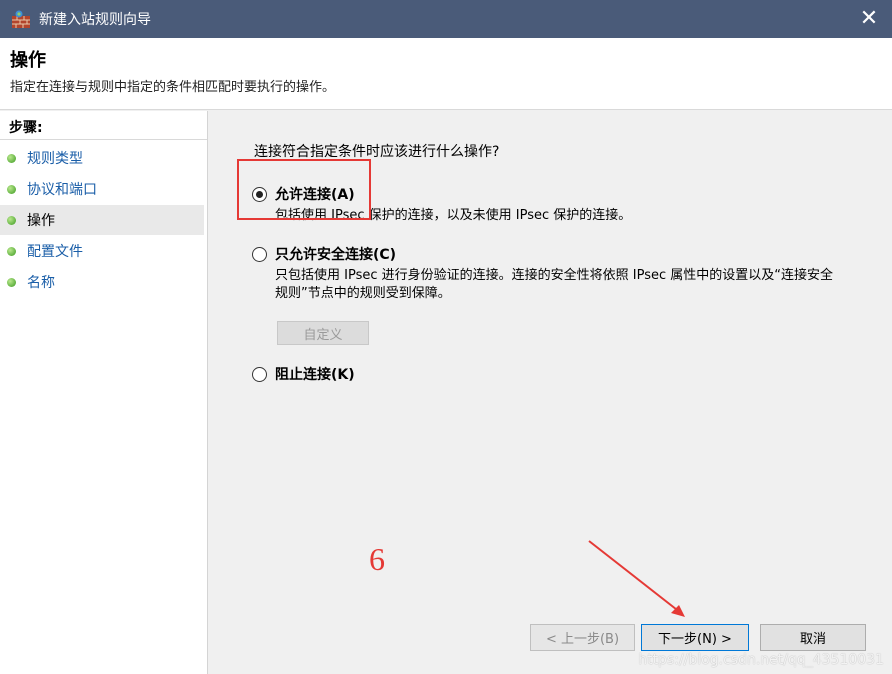 The image size is (892, 674). I want to click on radio-block, so click(259, 374).